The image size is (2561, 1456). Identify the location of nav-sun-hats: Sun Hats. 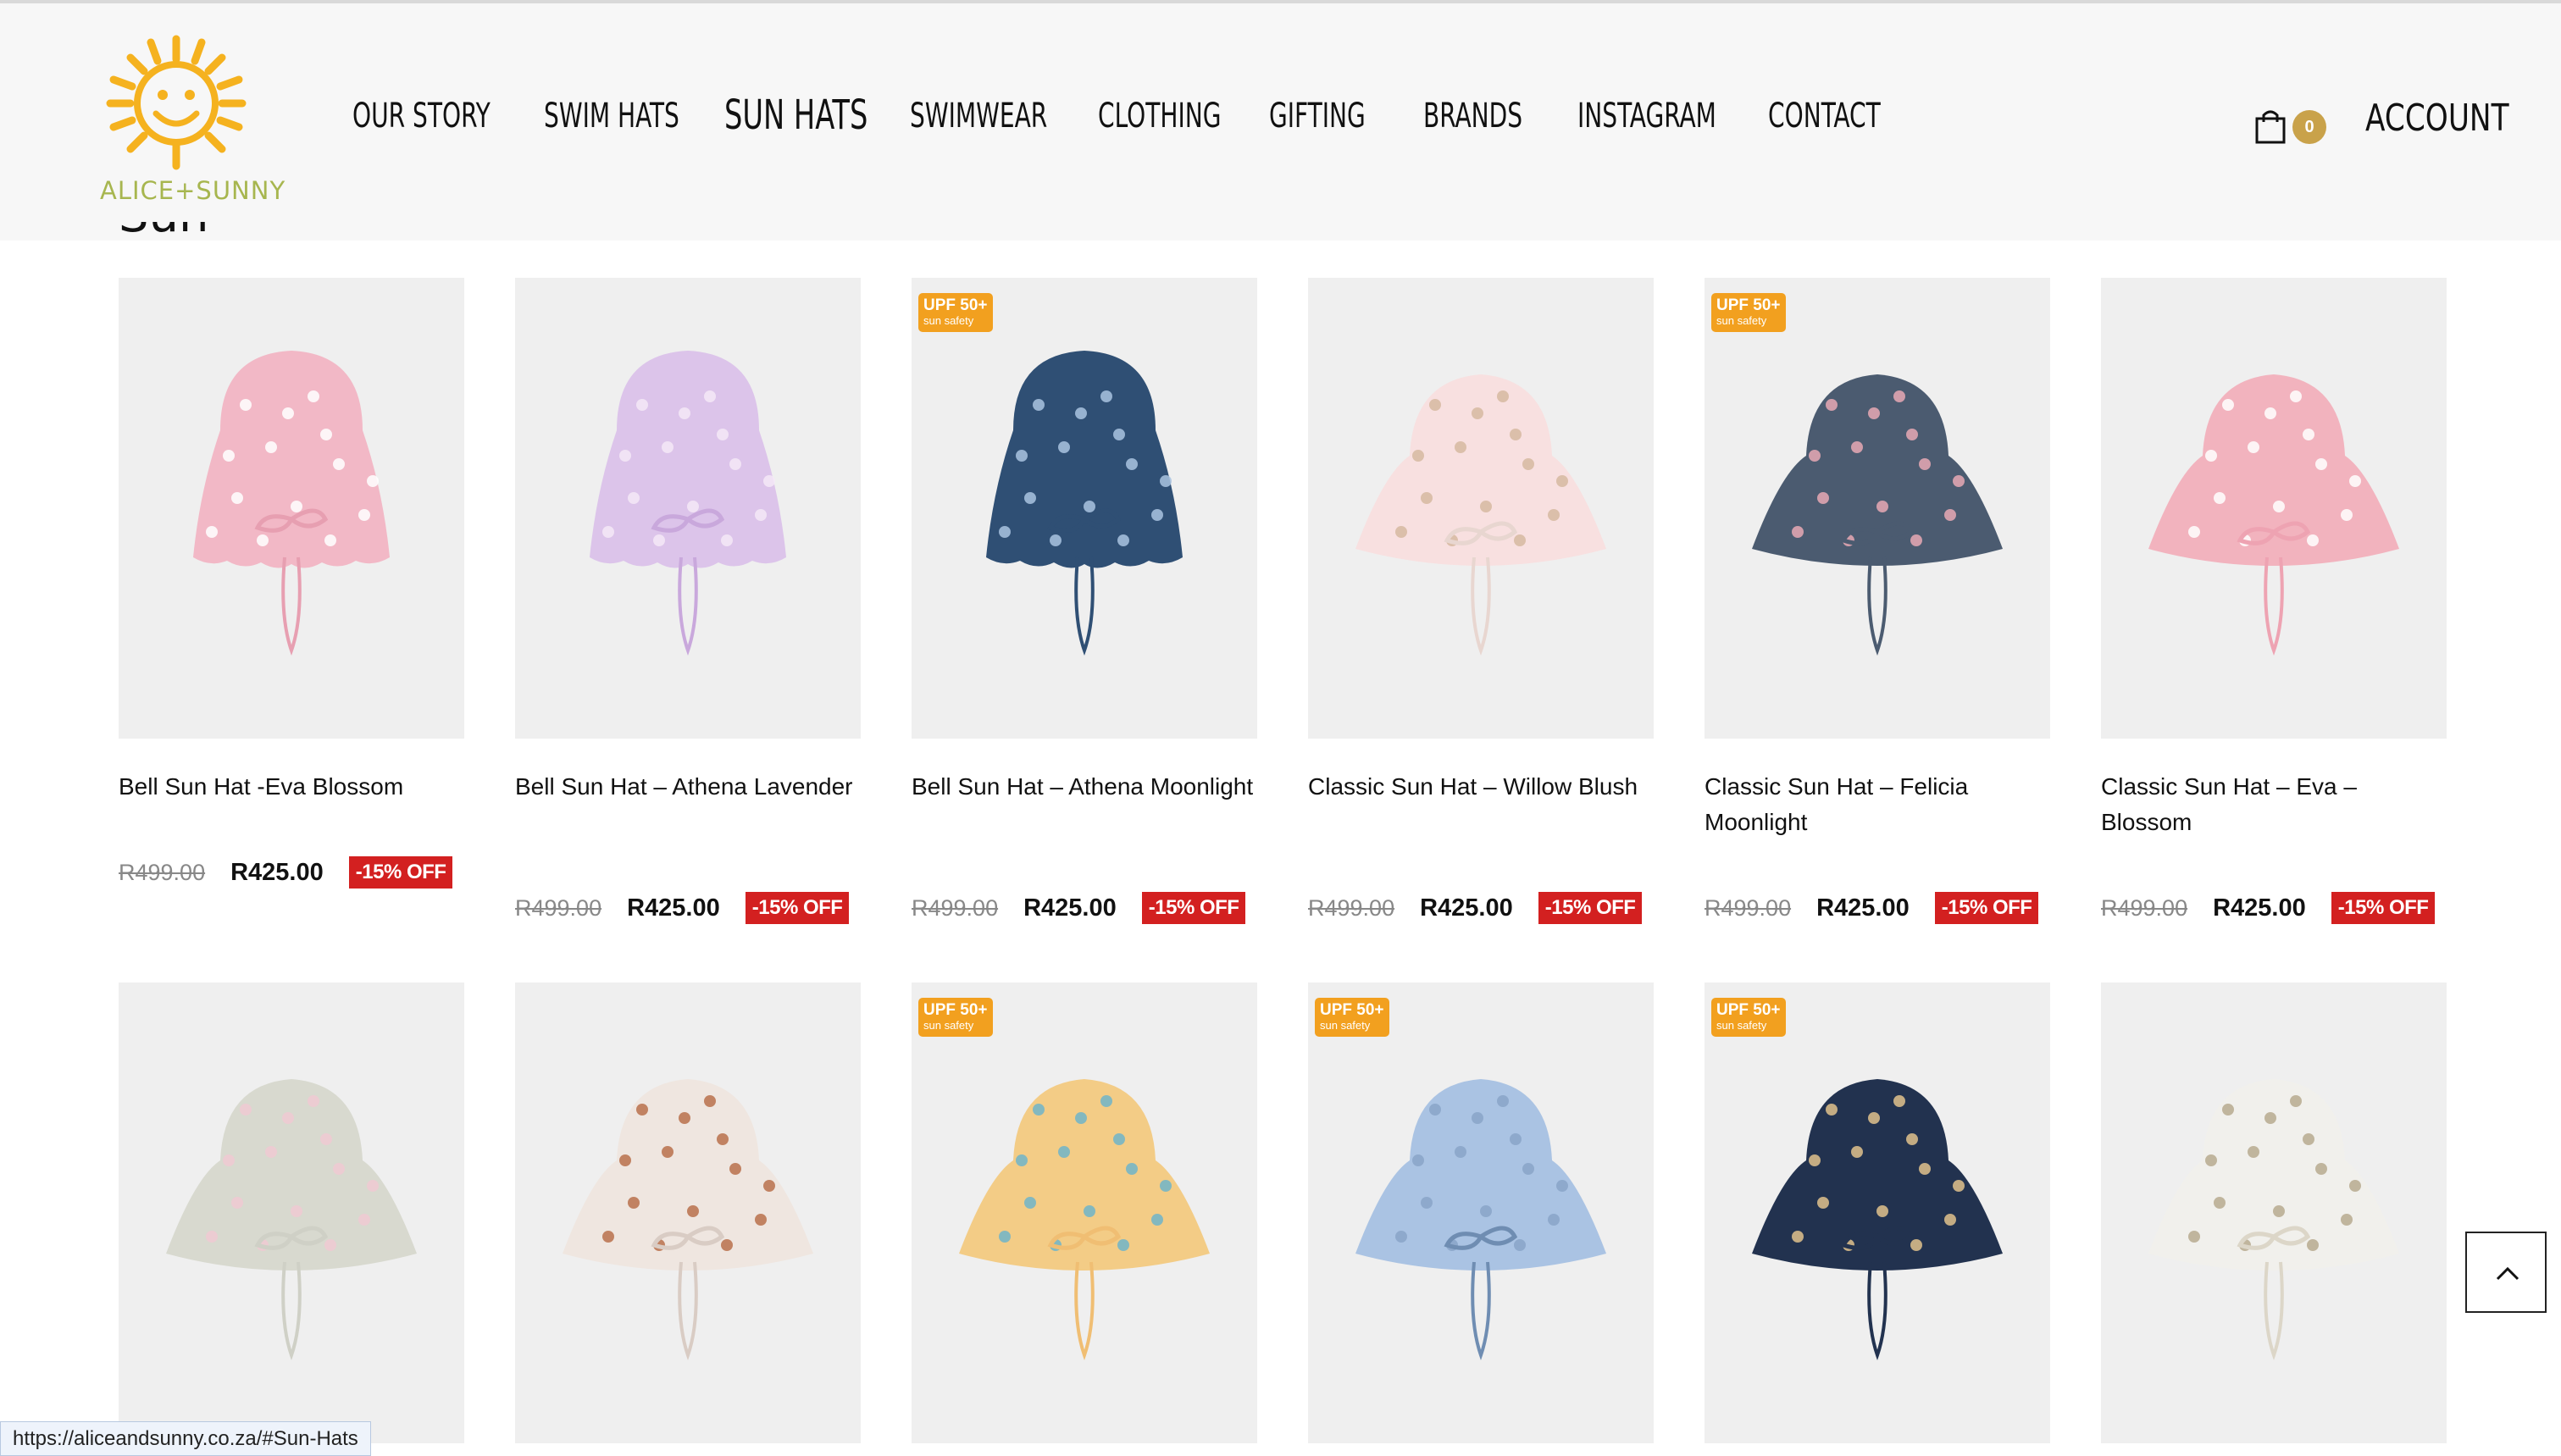
(796, 115).